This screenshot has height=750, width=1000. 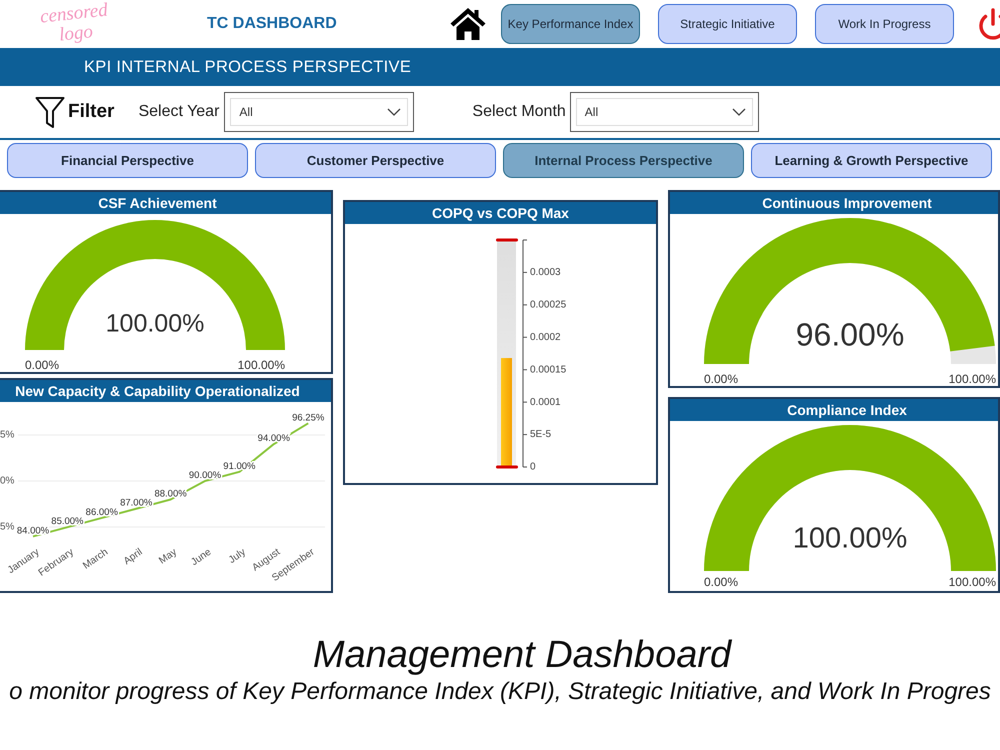 What do you see at coordinates (500, 692) in the screenshot?
I see `caption-subtitle: o monitor progress of Key Performance Index (KPI), Strategic Initiative, and Work In Progres` at bounding box center [500, 692].